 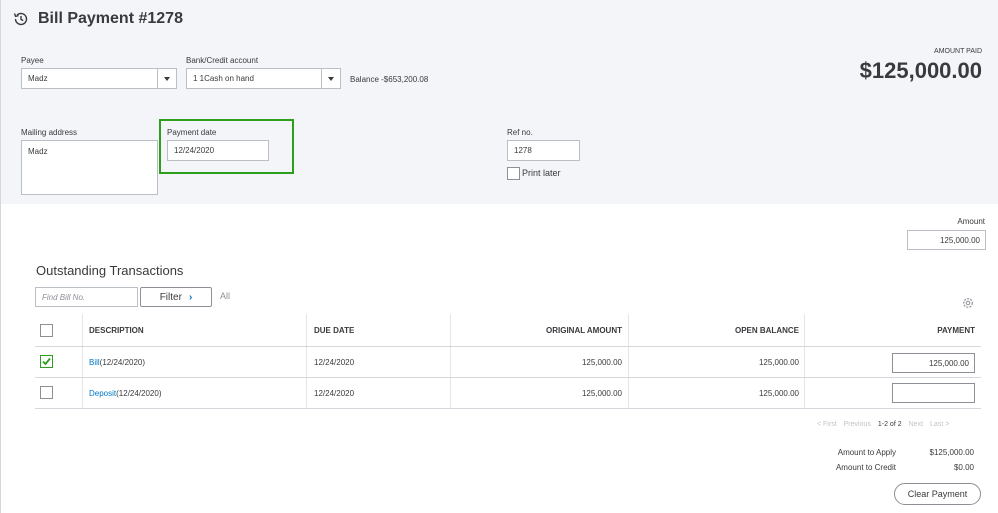 I want to click on pager-range: 1-2 of 2, so click(x=889, y=424).